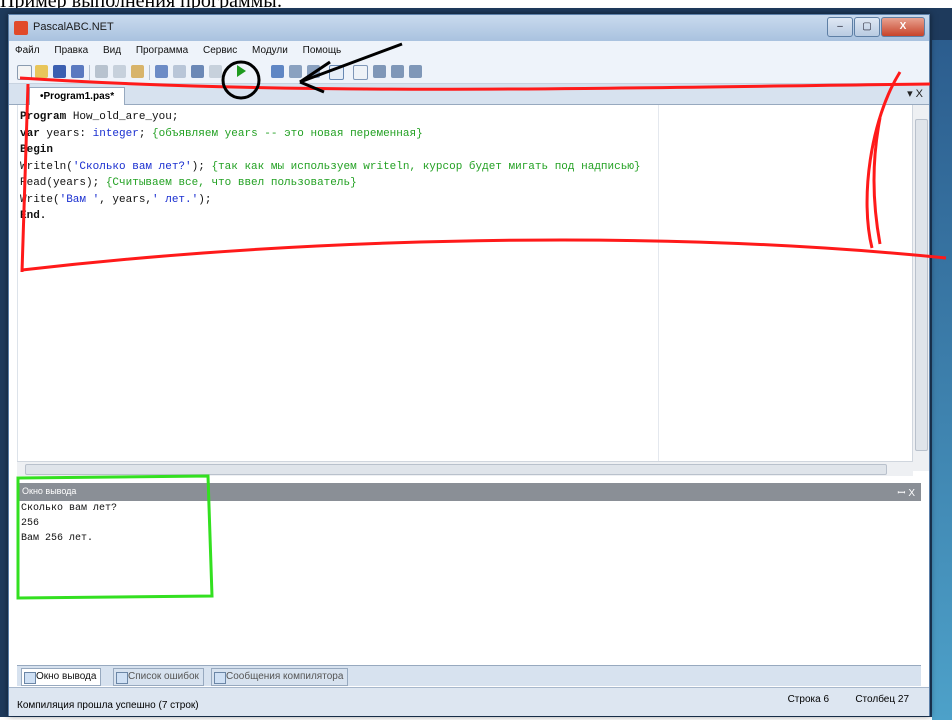 The width and height of the screenshot is (952, 720). What do you see at coordinates (351, 63) in the screenshot?
I see `black-arrow-annotation` at bounding box center [351, 63].